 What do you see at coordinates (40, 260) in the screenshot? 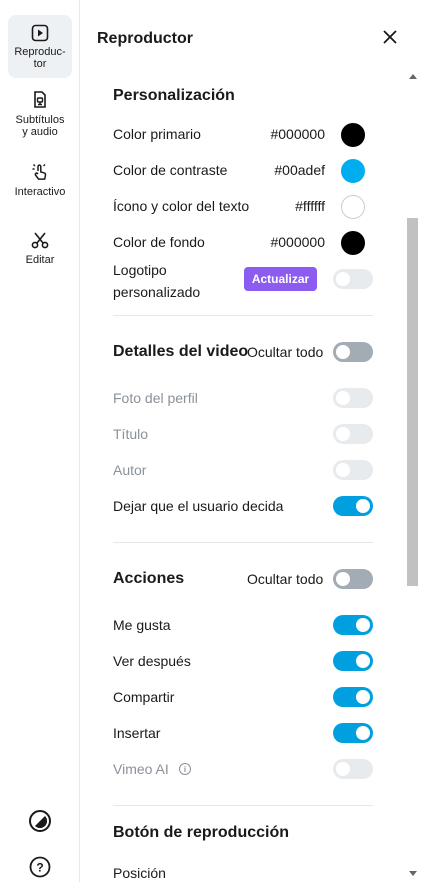
I see `rail-item-label: Editar` at bounding box center [40, 260].